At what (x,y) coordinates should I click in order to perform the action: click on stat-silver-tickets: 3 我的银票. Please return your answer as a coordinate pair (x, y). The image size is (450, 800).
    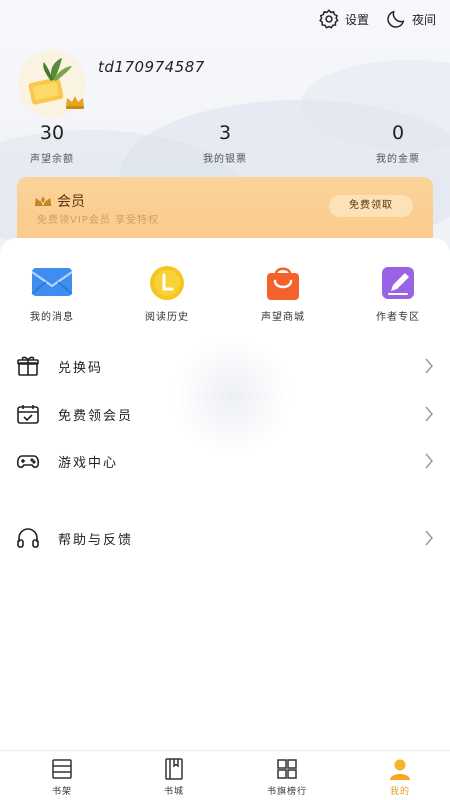
    Looking at the image, I should click on (225, 143).